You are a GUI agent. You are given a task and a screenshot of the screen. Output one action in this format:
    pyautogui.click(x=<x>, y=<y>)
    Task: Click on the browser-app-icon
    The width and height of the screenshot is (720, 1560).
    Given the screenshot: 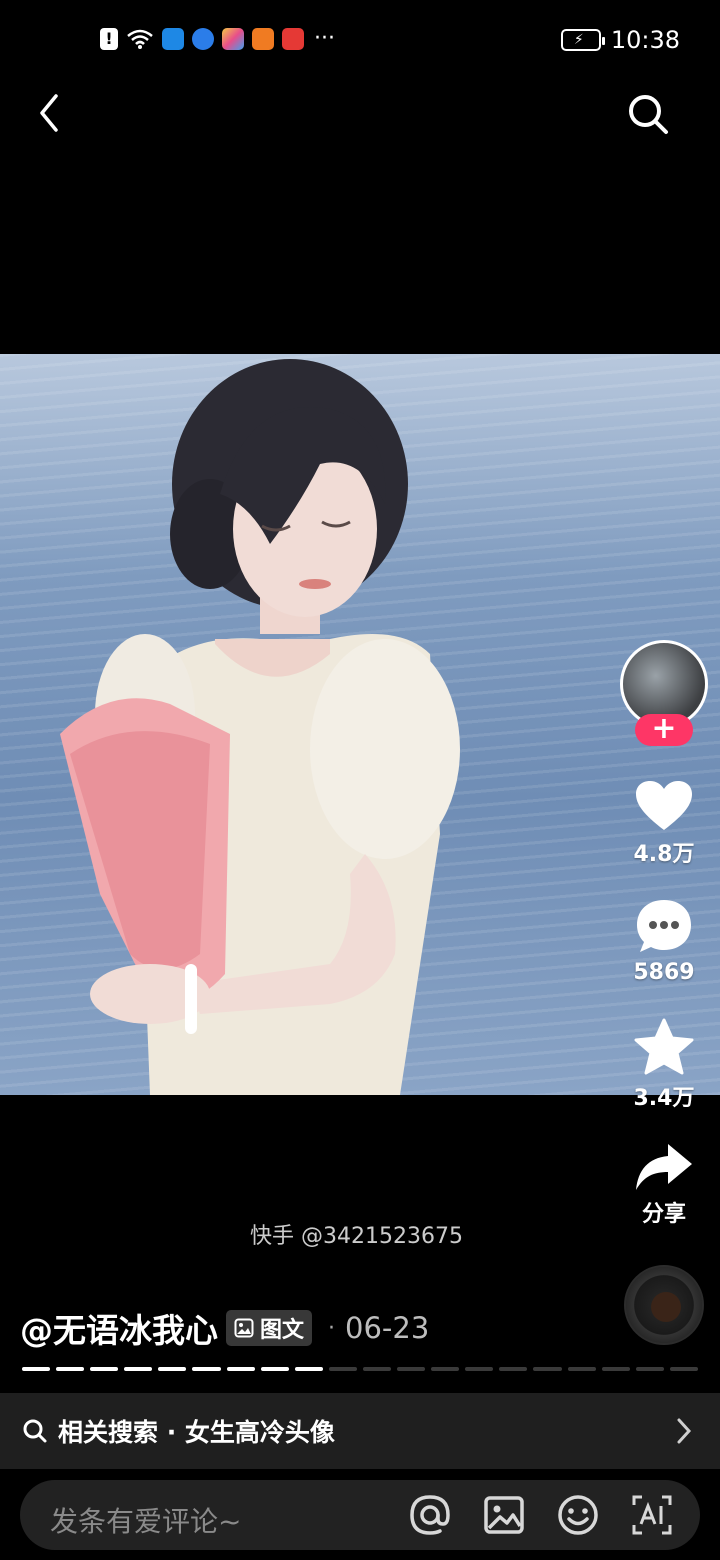 What is the action you would take?
    pyautogui.click(x=203, y=39)
    